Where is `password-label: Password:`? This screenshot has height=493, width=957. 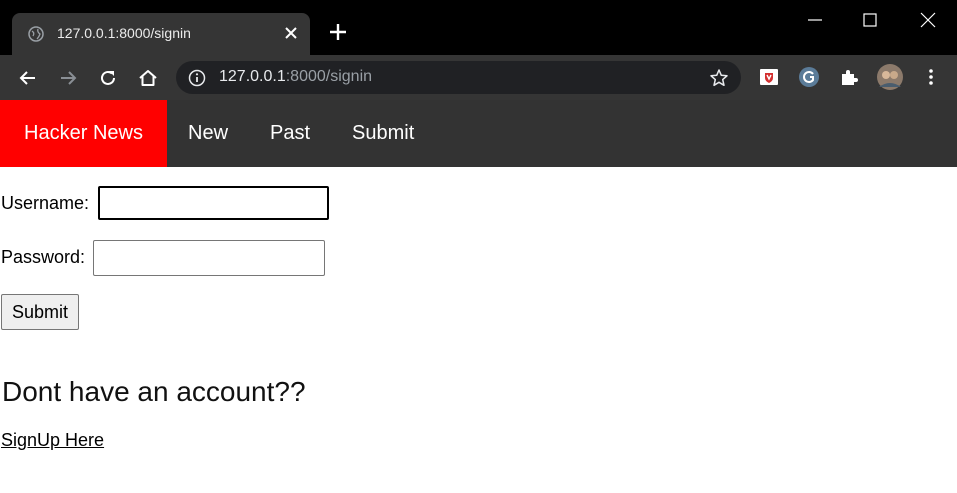
password-label: Password: is located at coordinates (43, 257).